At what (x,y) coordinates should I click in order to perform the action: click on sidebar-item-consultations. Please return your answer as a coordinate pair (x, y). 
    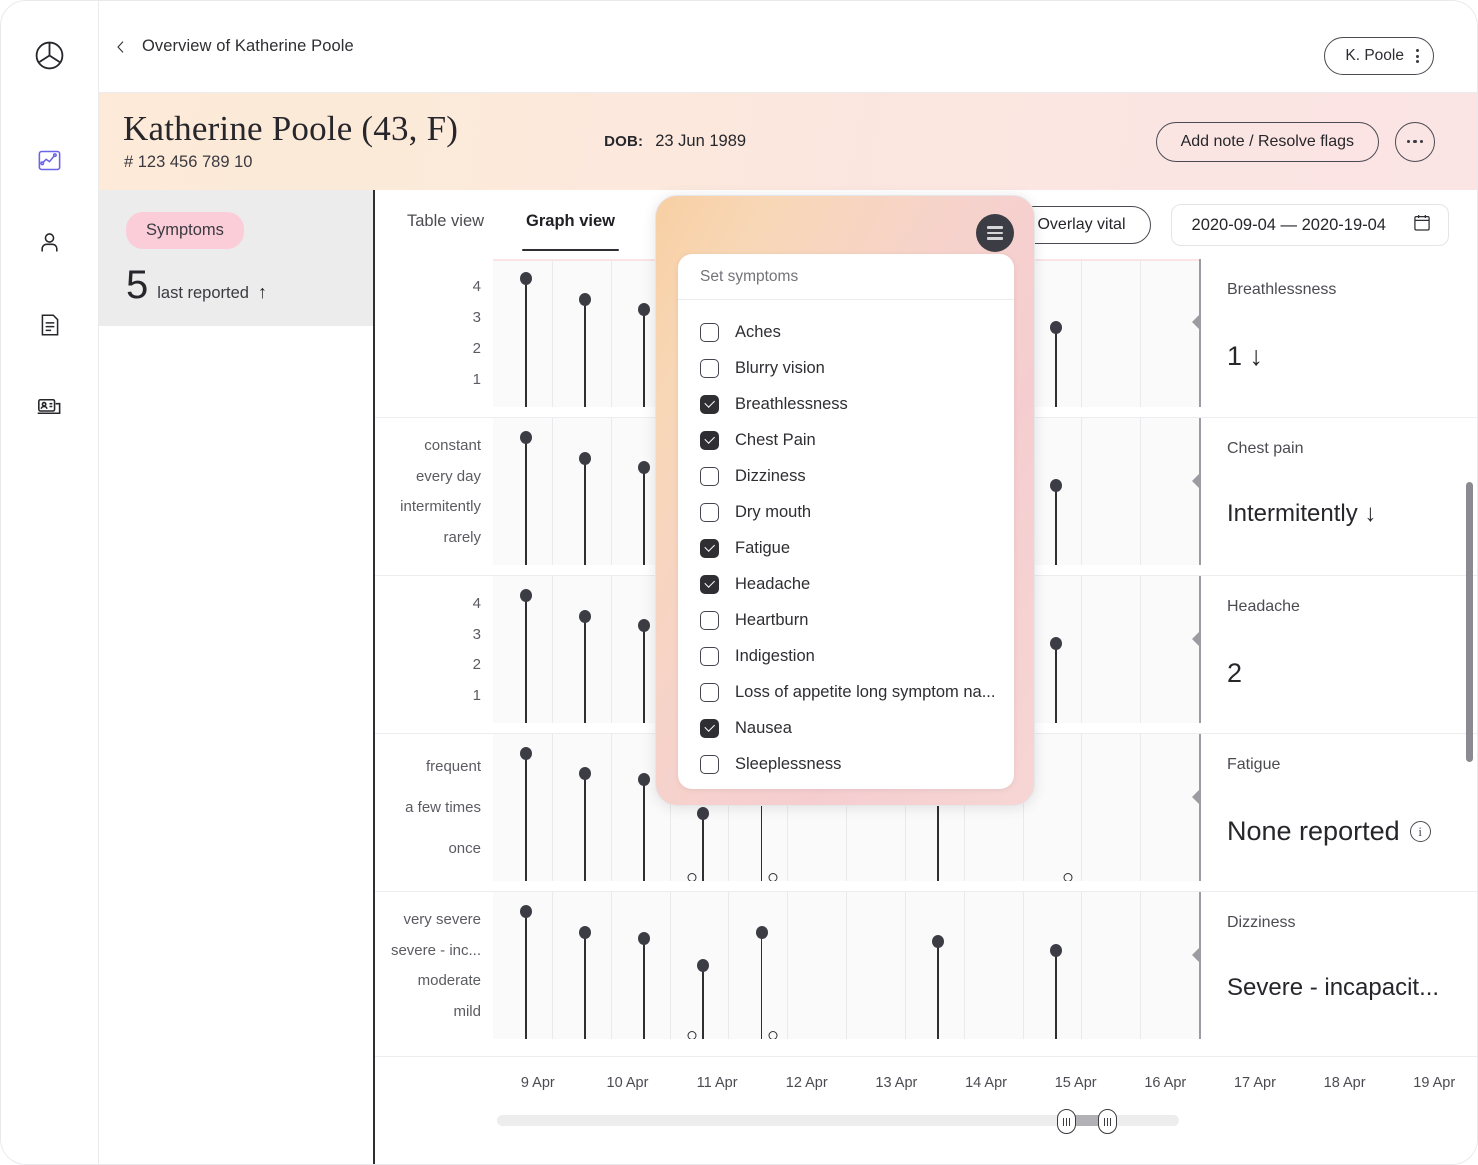
    Looking at the image, I should click on (50, 409).